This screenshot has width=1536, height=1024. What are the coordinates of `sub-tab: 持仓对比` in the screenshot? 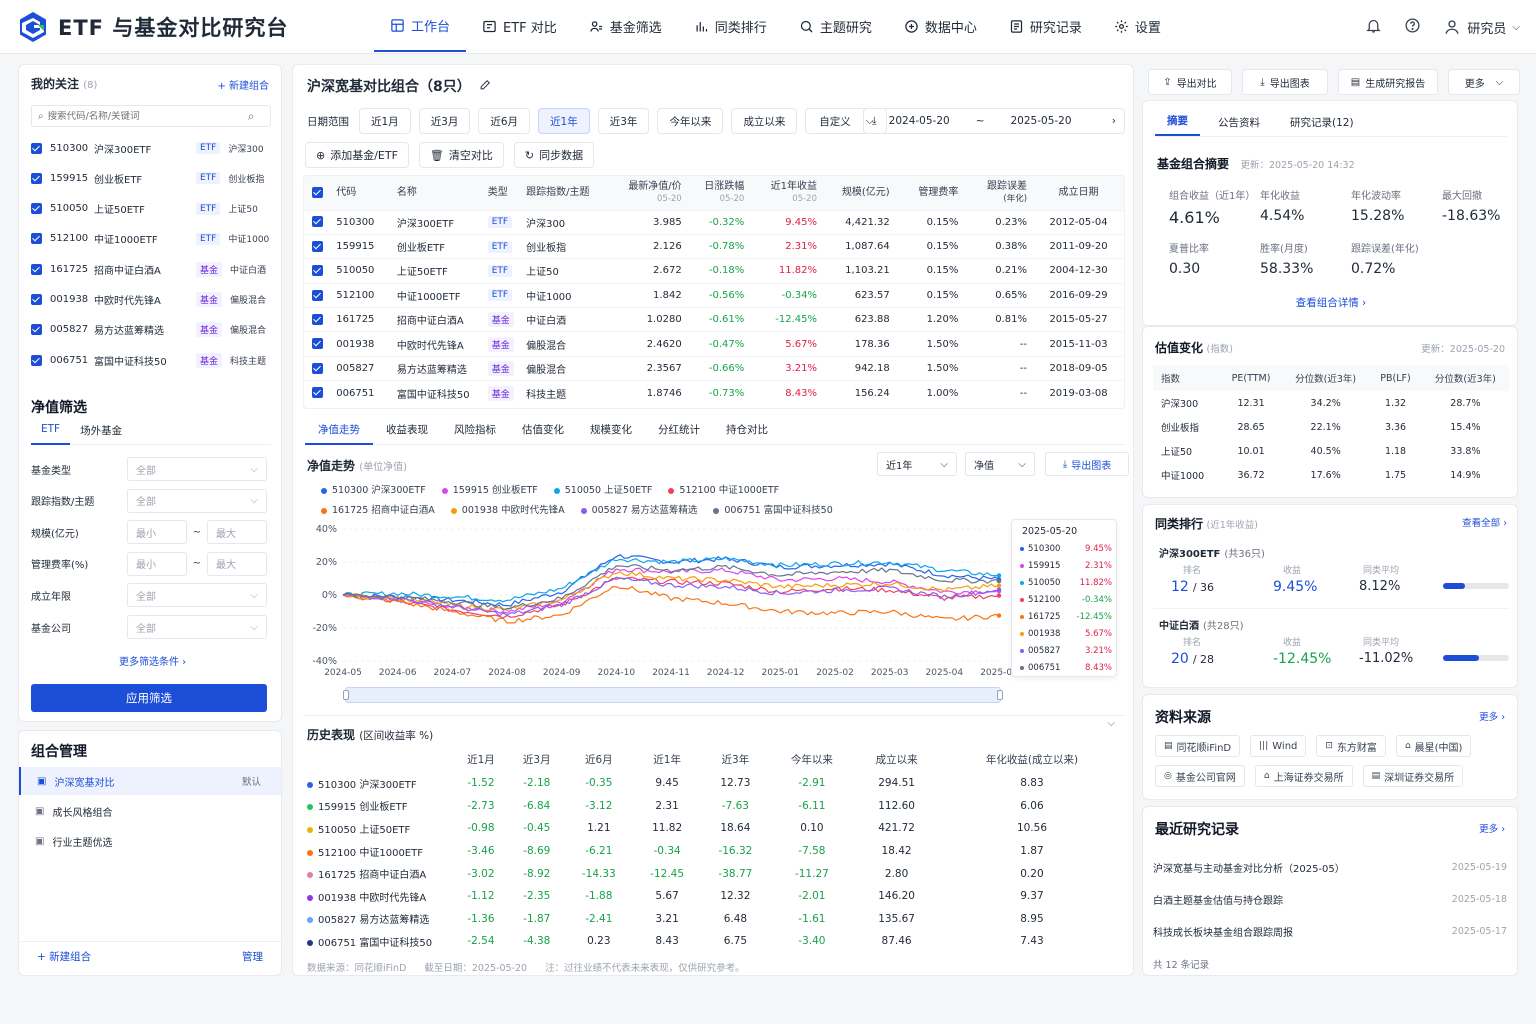 It's located at (747, 432).